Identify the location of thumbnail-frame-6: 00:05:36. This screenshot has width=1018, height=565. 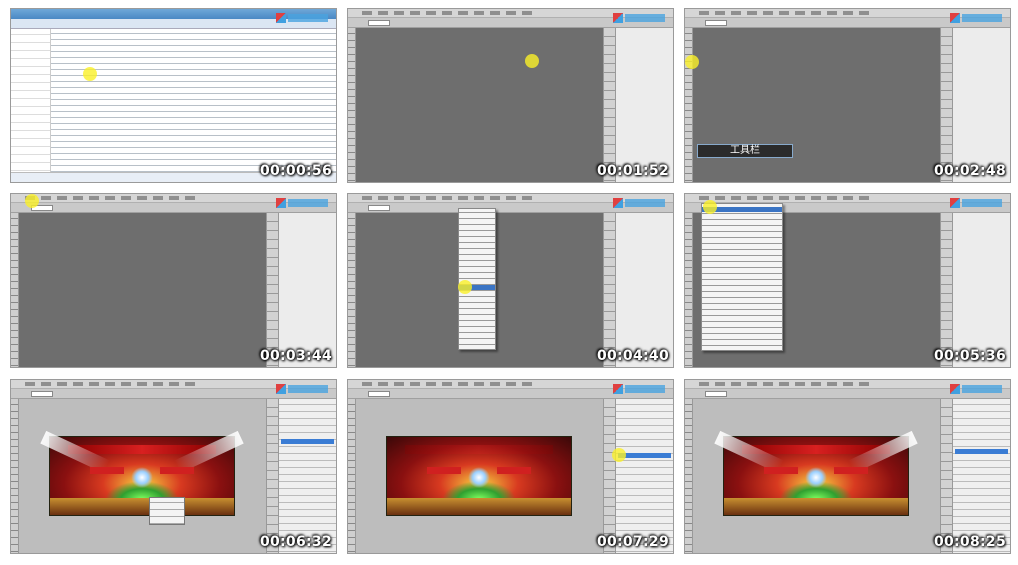
(847, 280).